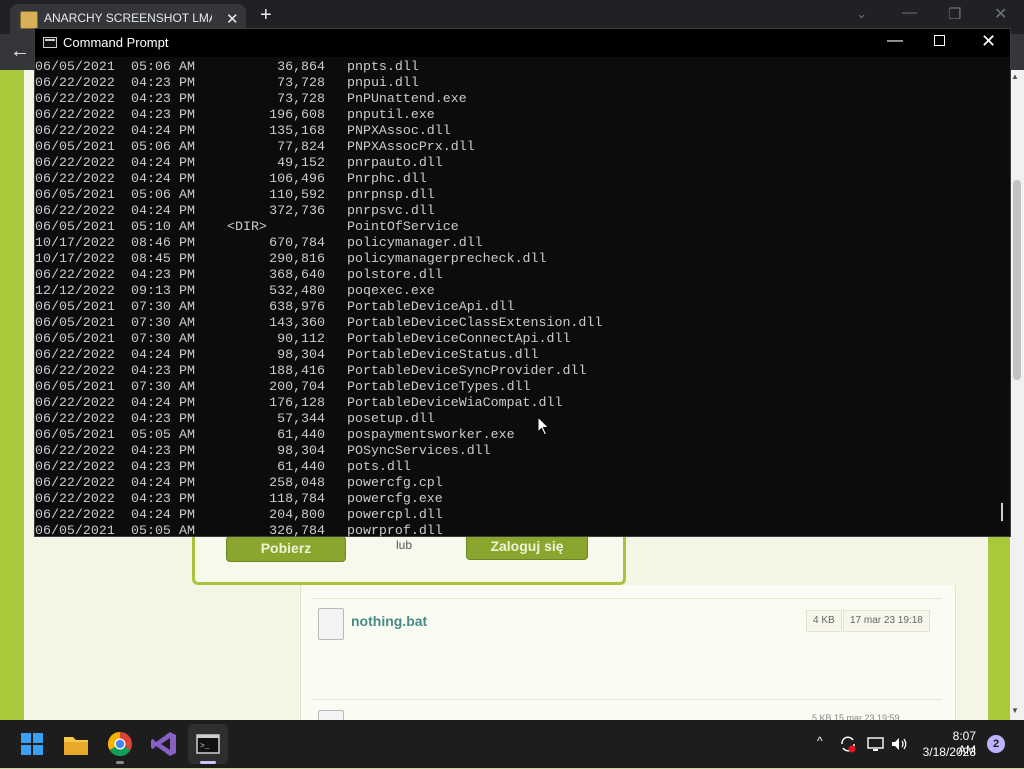 The image size is (1024, 769). Describe the element at coordinates (1000, 14) in the screenshot. I see `browser-close-icon: ✕` at that location.